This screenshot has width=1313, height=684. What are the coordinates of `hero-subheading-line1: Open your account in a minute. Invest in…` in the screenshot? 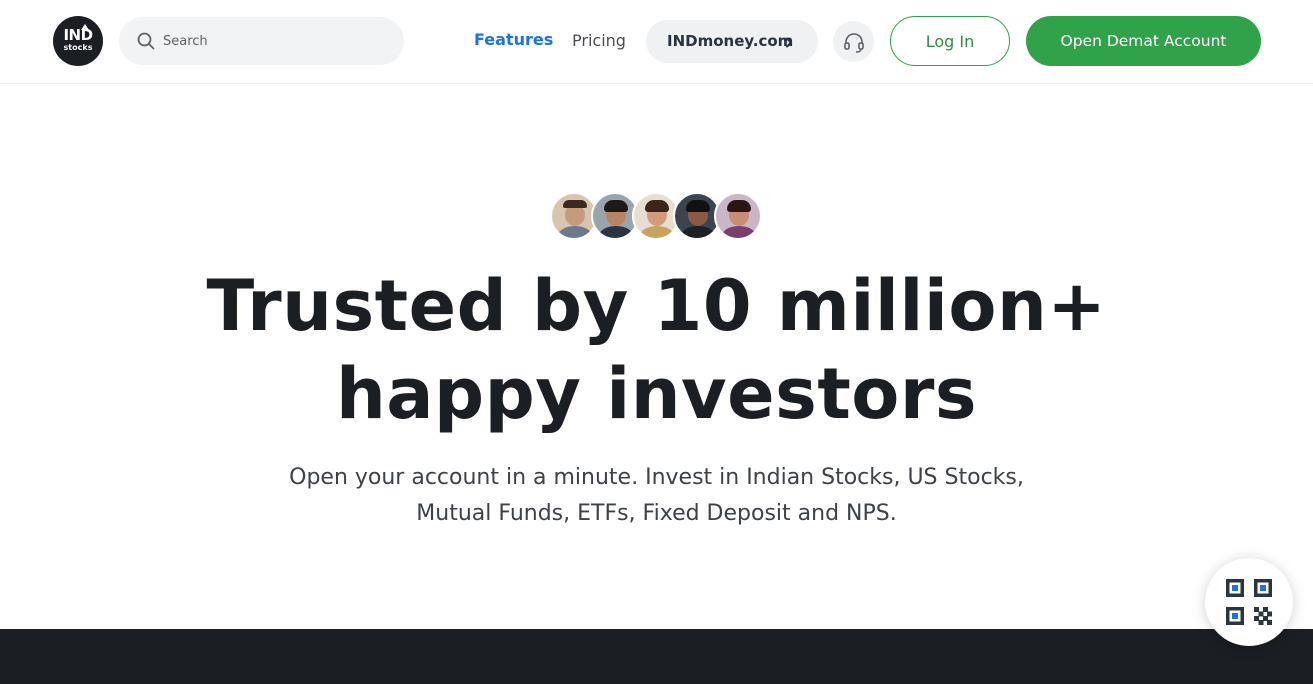 It's located at (656, 477).